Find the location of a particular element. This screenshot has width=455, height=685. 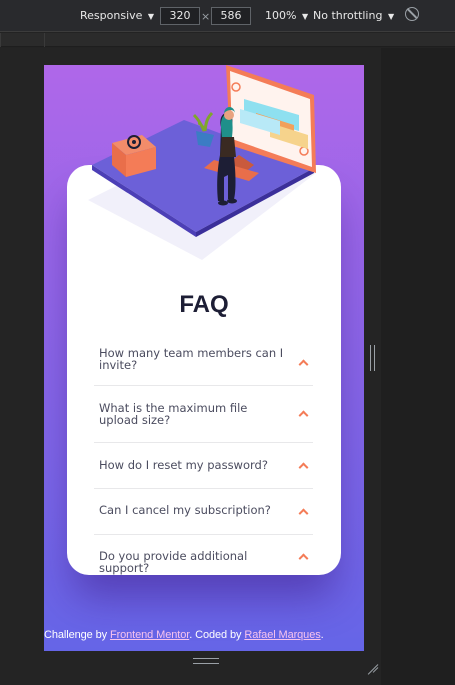

device-mode-dropdown: Responsive ▼ is located at coordinates (117, 15).